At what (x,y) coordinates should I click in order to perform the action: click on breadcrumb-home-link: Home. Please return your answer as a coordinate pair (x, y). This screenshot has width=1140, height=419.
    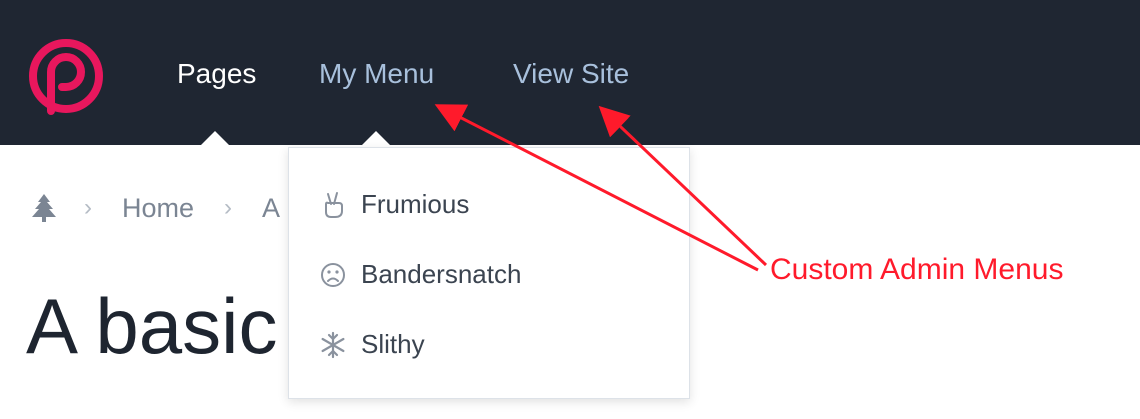
    Looking at the image, I should click on (158, 208).